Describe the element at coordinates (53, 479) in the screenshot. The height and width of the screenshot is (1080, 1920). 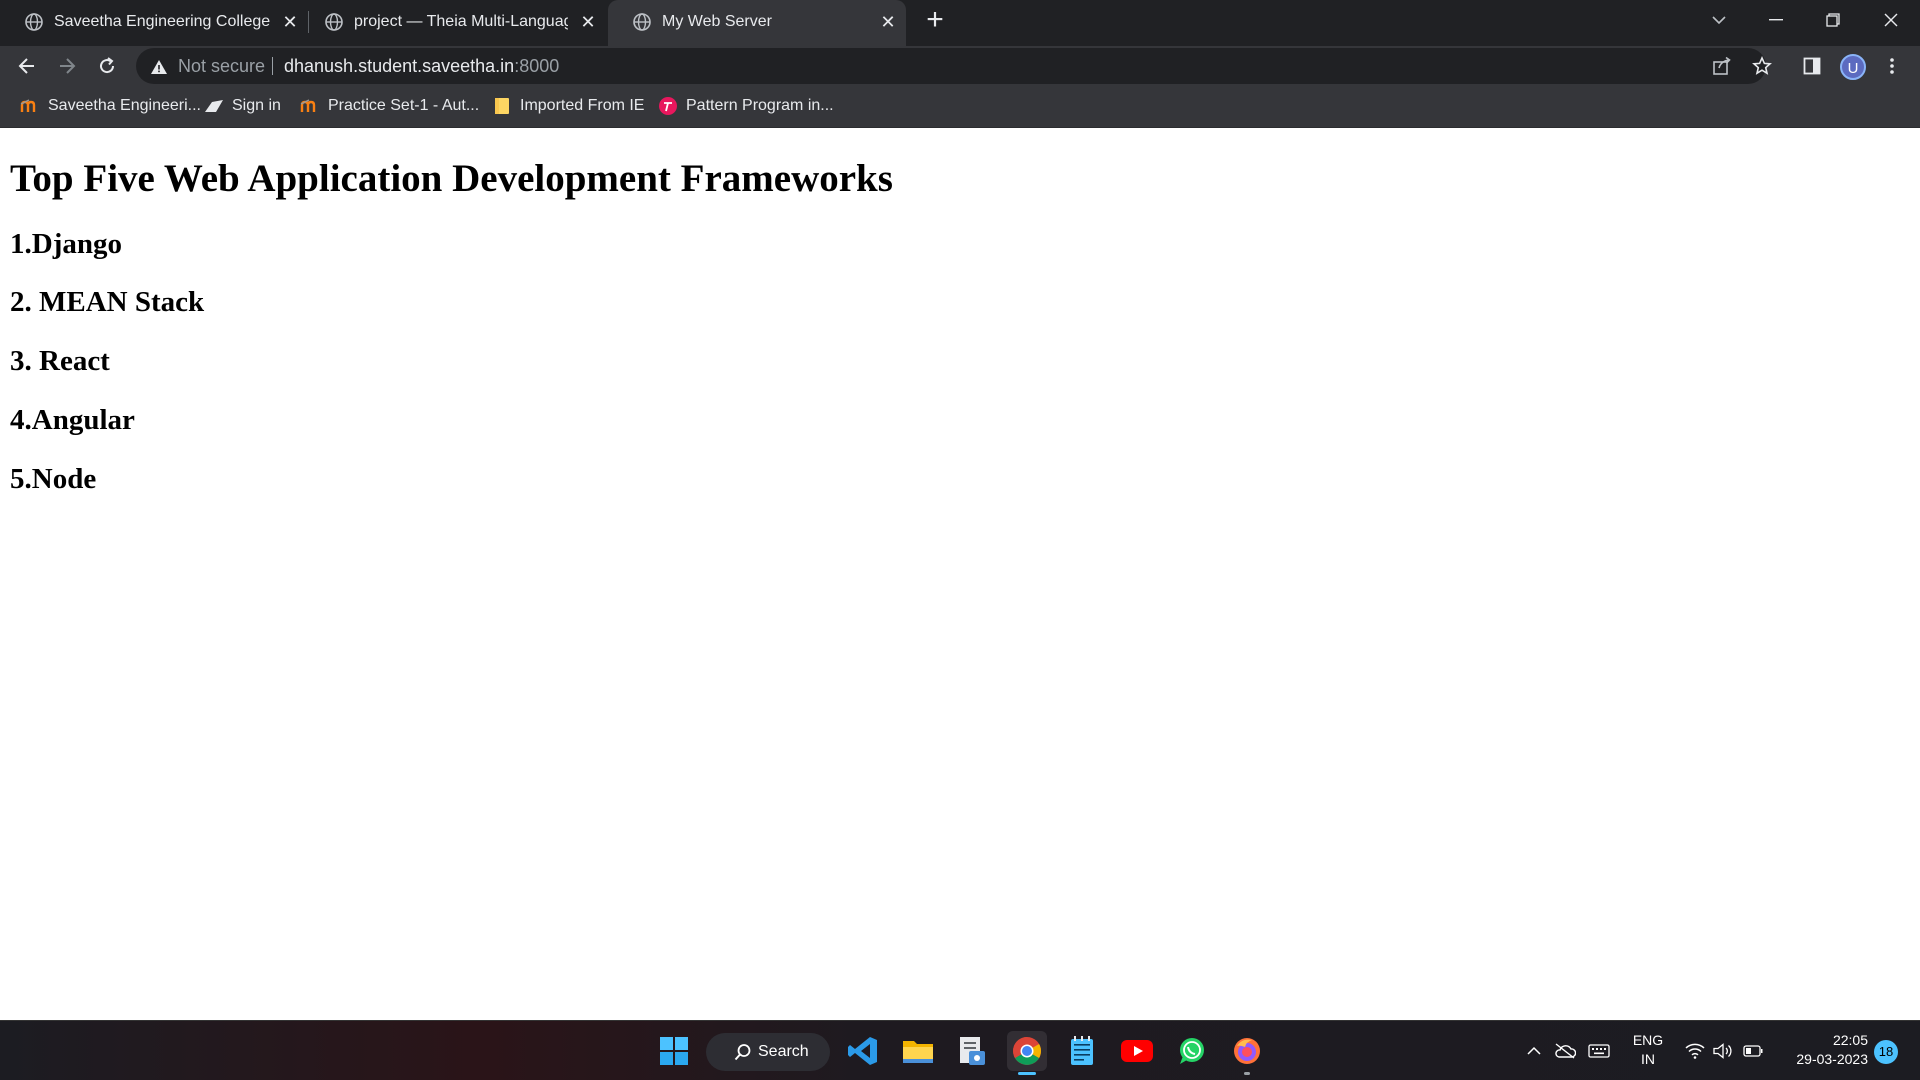
I see `framework-item: 5.Node` at that location.